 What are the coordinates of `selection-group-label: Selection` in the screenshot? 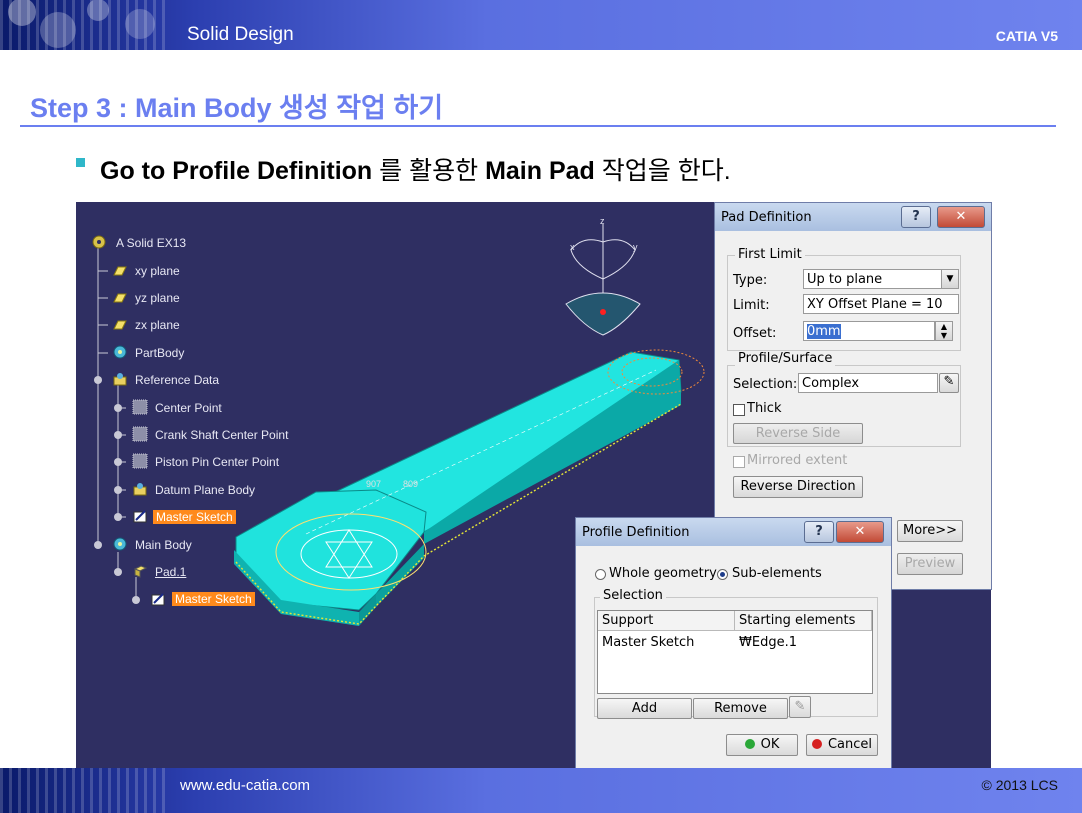 It's located at (633, 595).